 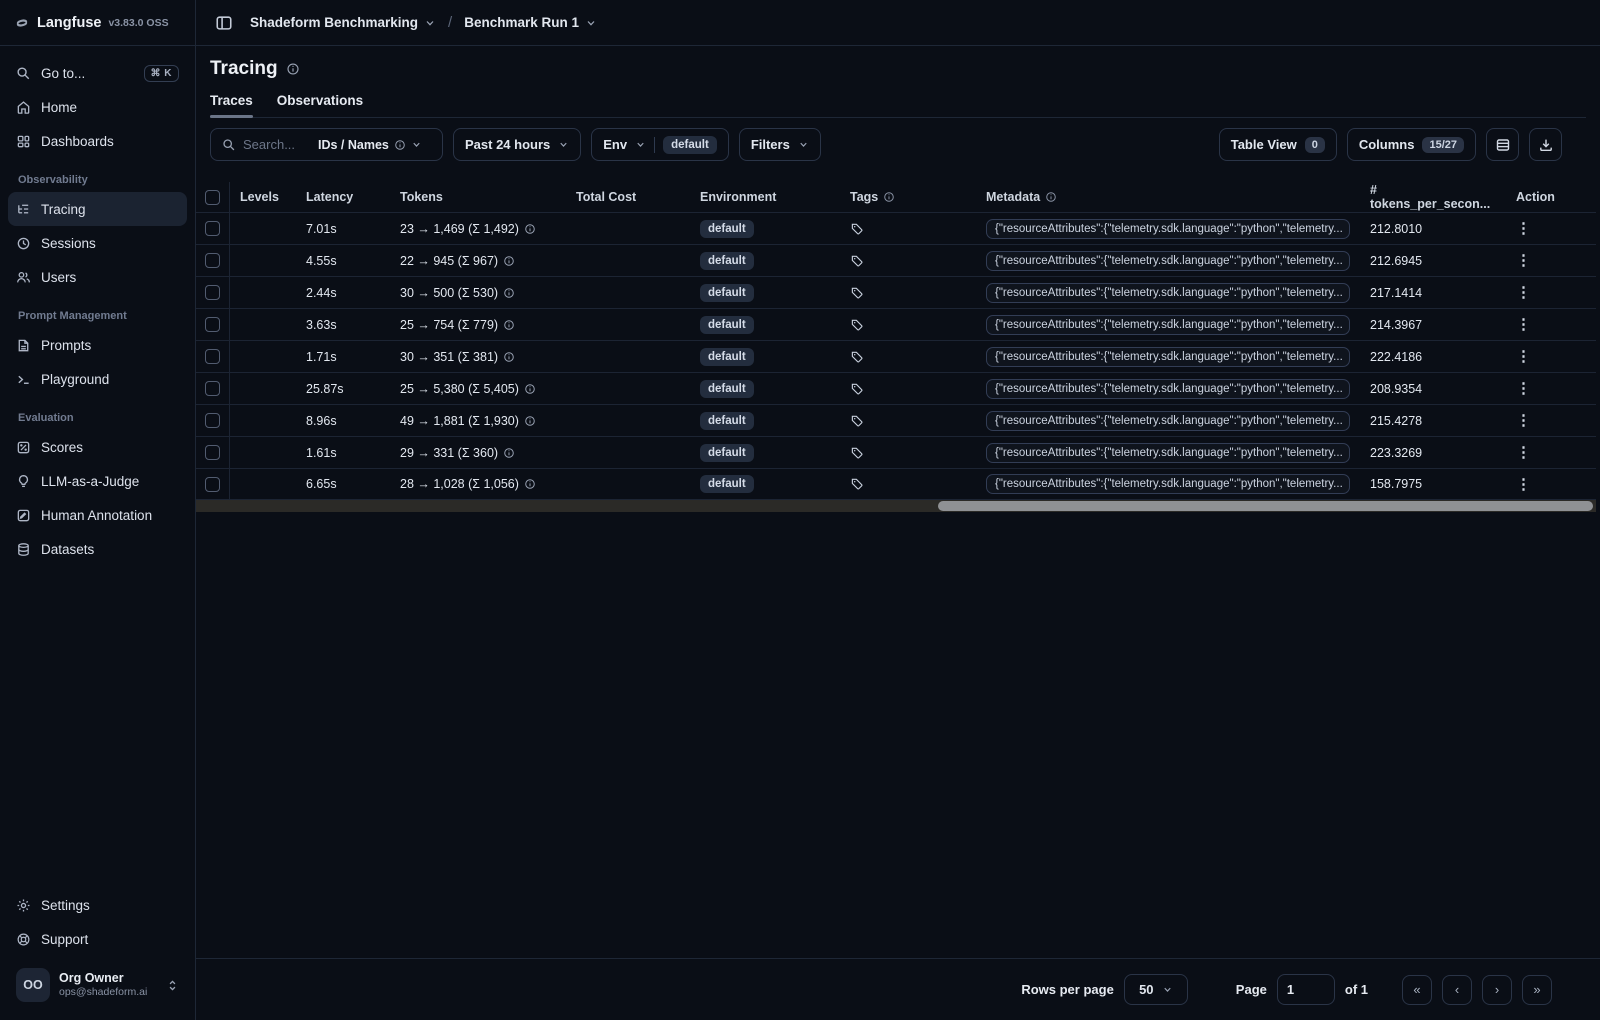 What do you see at coordinates (1417, 989) in the screenshot?
I see `first-page-button: «` at bounding box center [1417, 989].